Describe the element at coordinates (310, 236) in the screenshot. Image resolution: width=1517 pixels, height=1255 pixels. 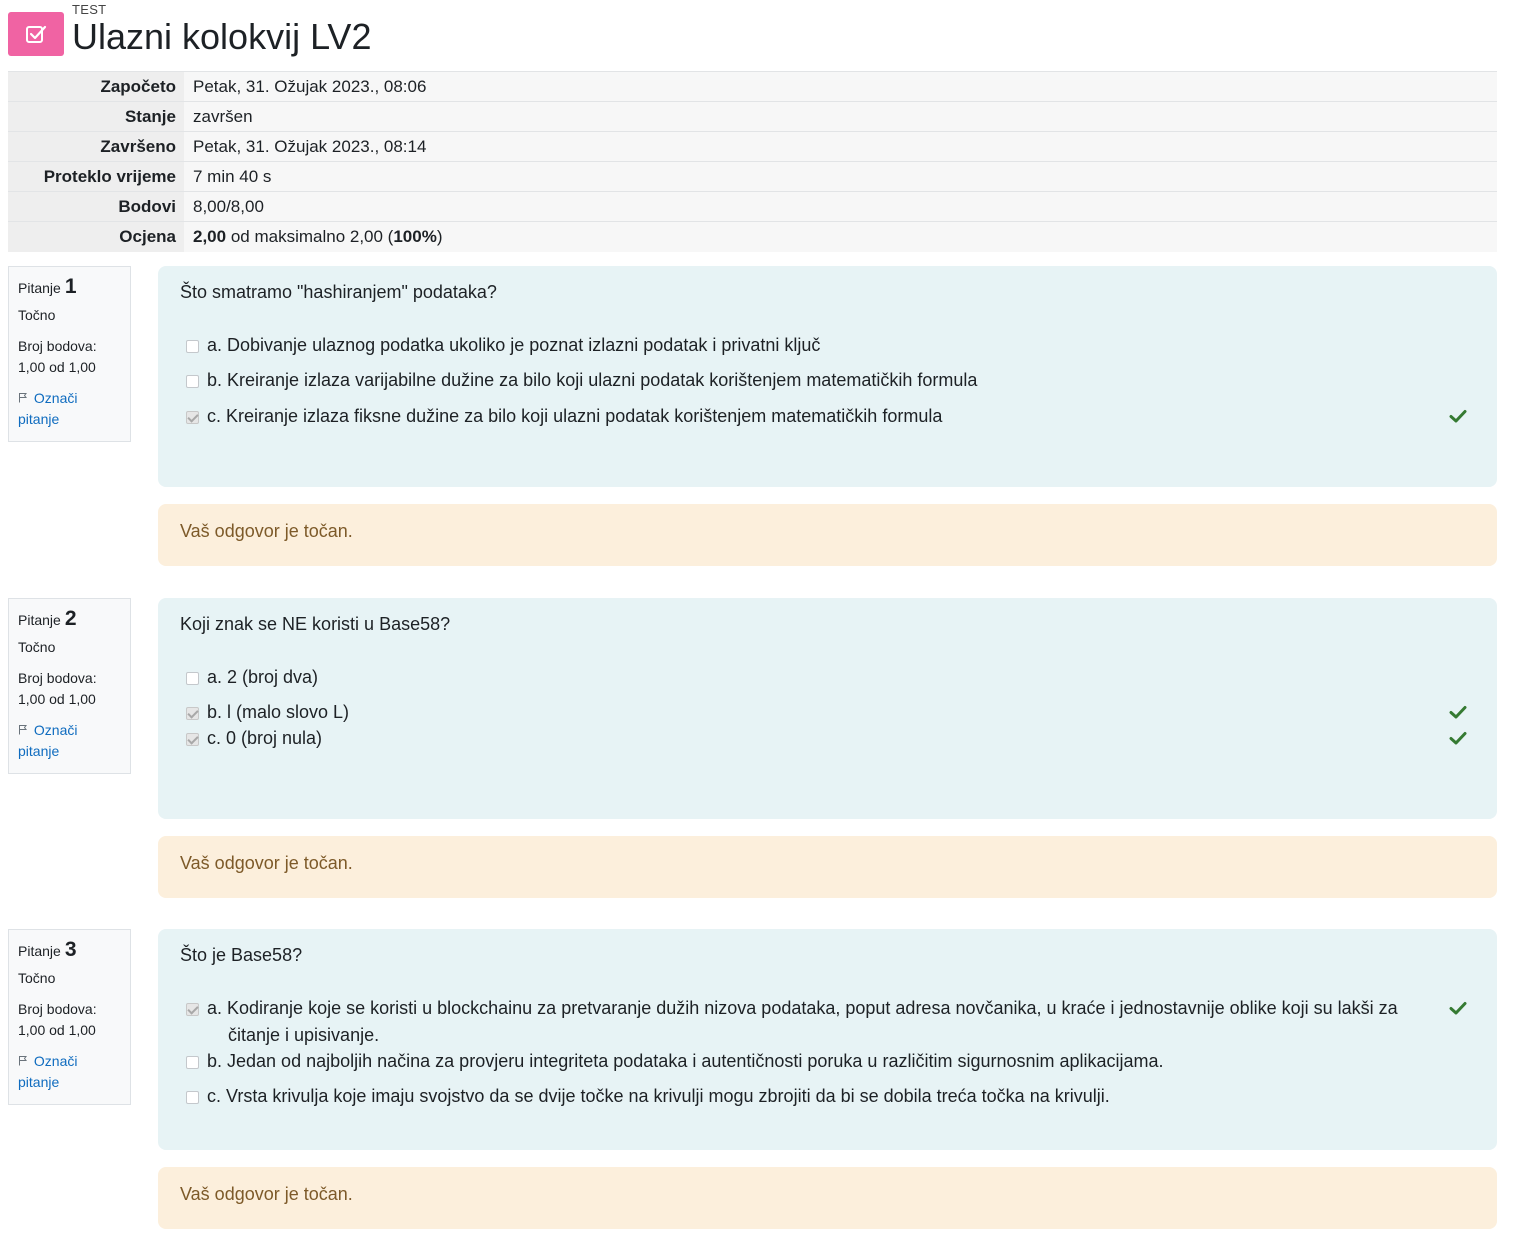
I see `grade-max-text: od maksimalno 2,00 (` at that location.